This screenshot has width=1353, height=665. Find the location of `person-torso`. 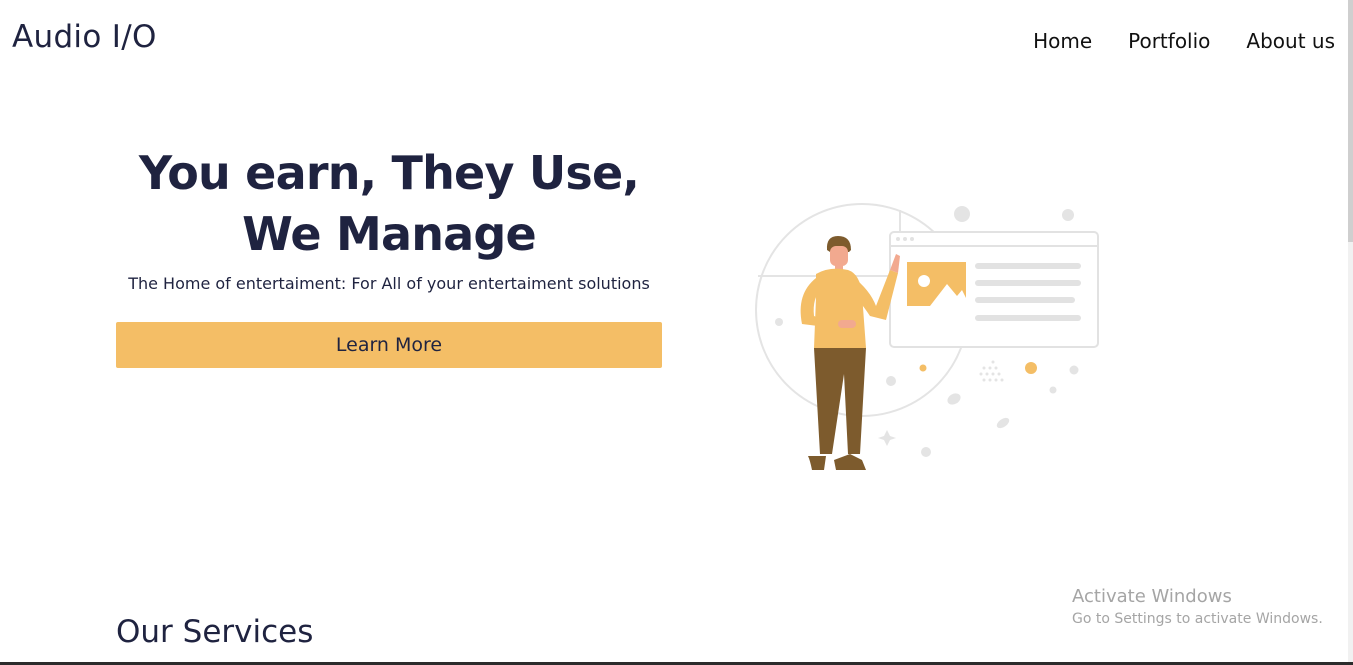

person-torso is located at coordinates (840, 308).